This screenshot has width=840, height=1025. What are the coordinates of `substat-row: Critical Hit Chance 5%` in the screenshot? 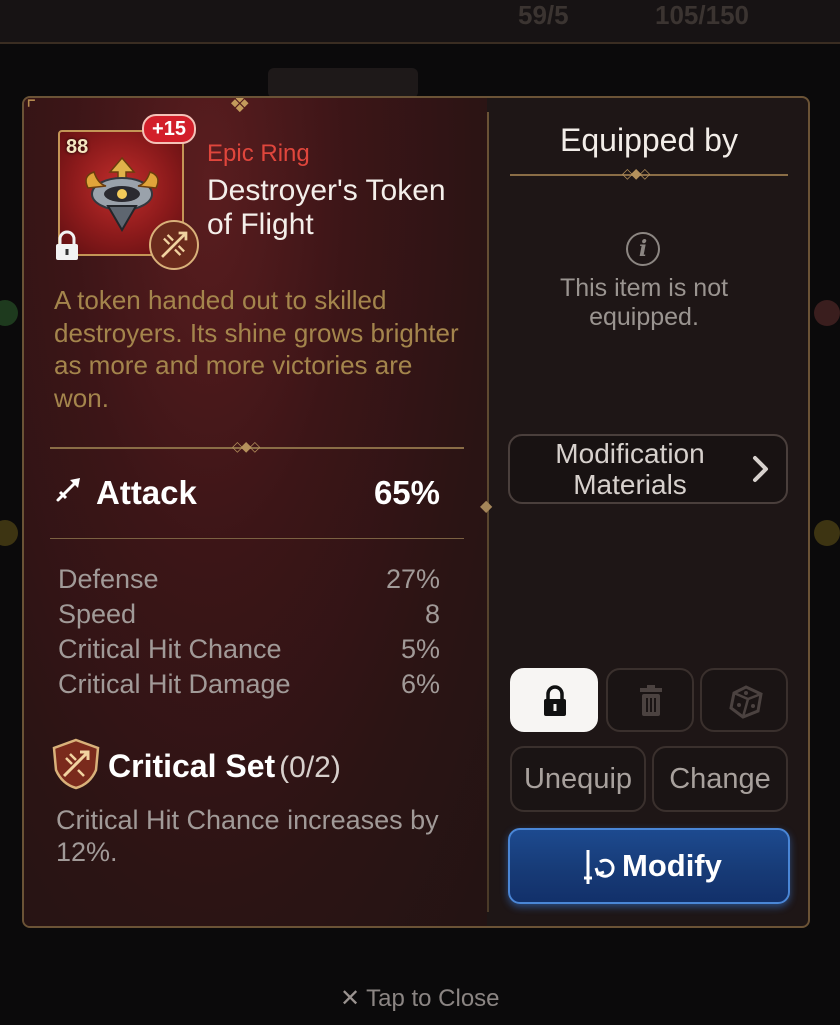 It's located at (249, 651).